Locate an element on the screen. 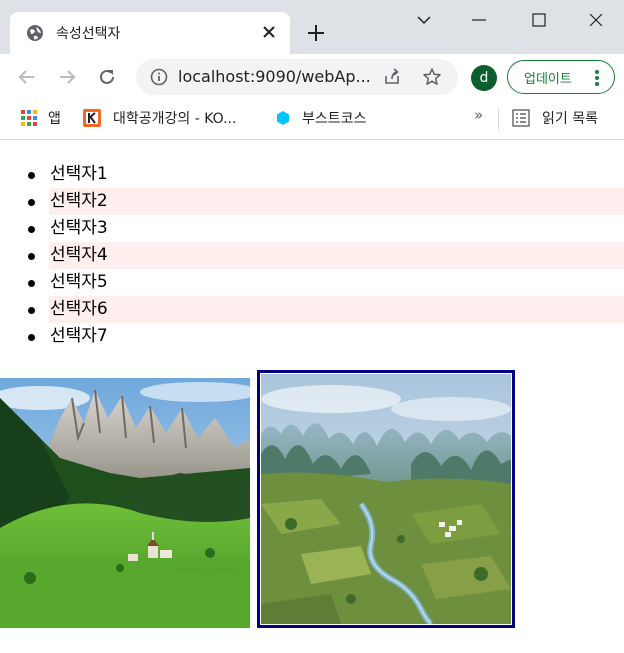 The width and height of the screenshot is (624, 653). maximize-icon is located at coordinates (539, 20).